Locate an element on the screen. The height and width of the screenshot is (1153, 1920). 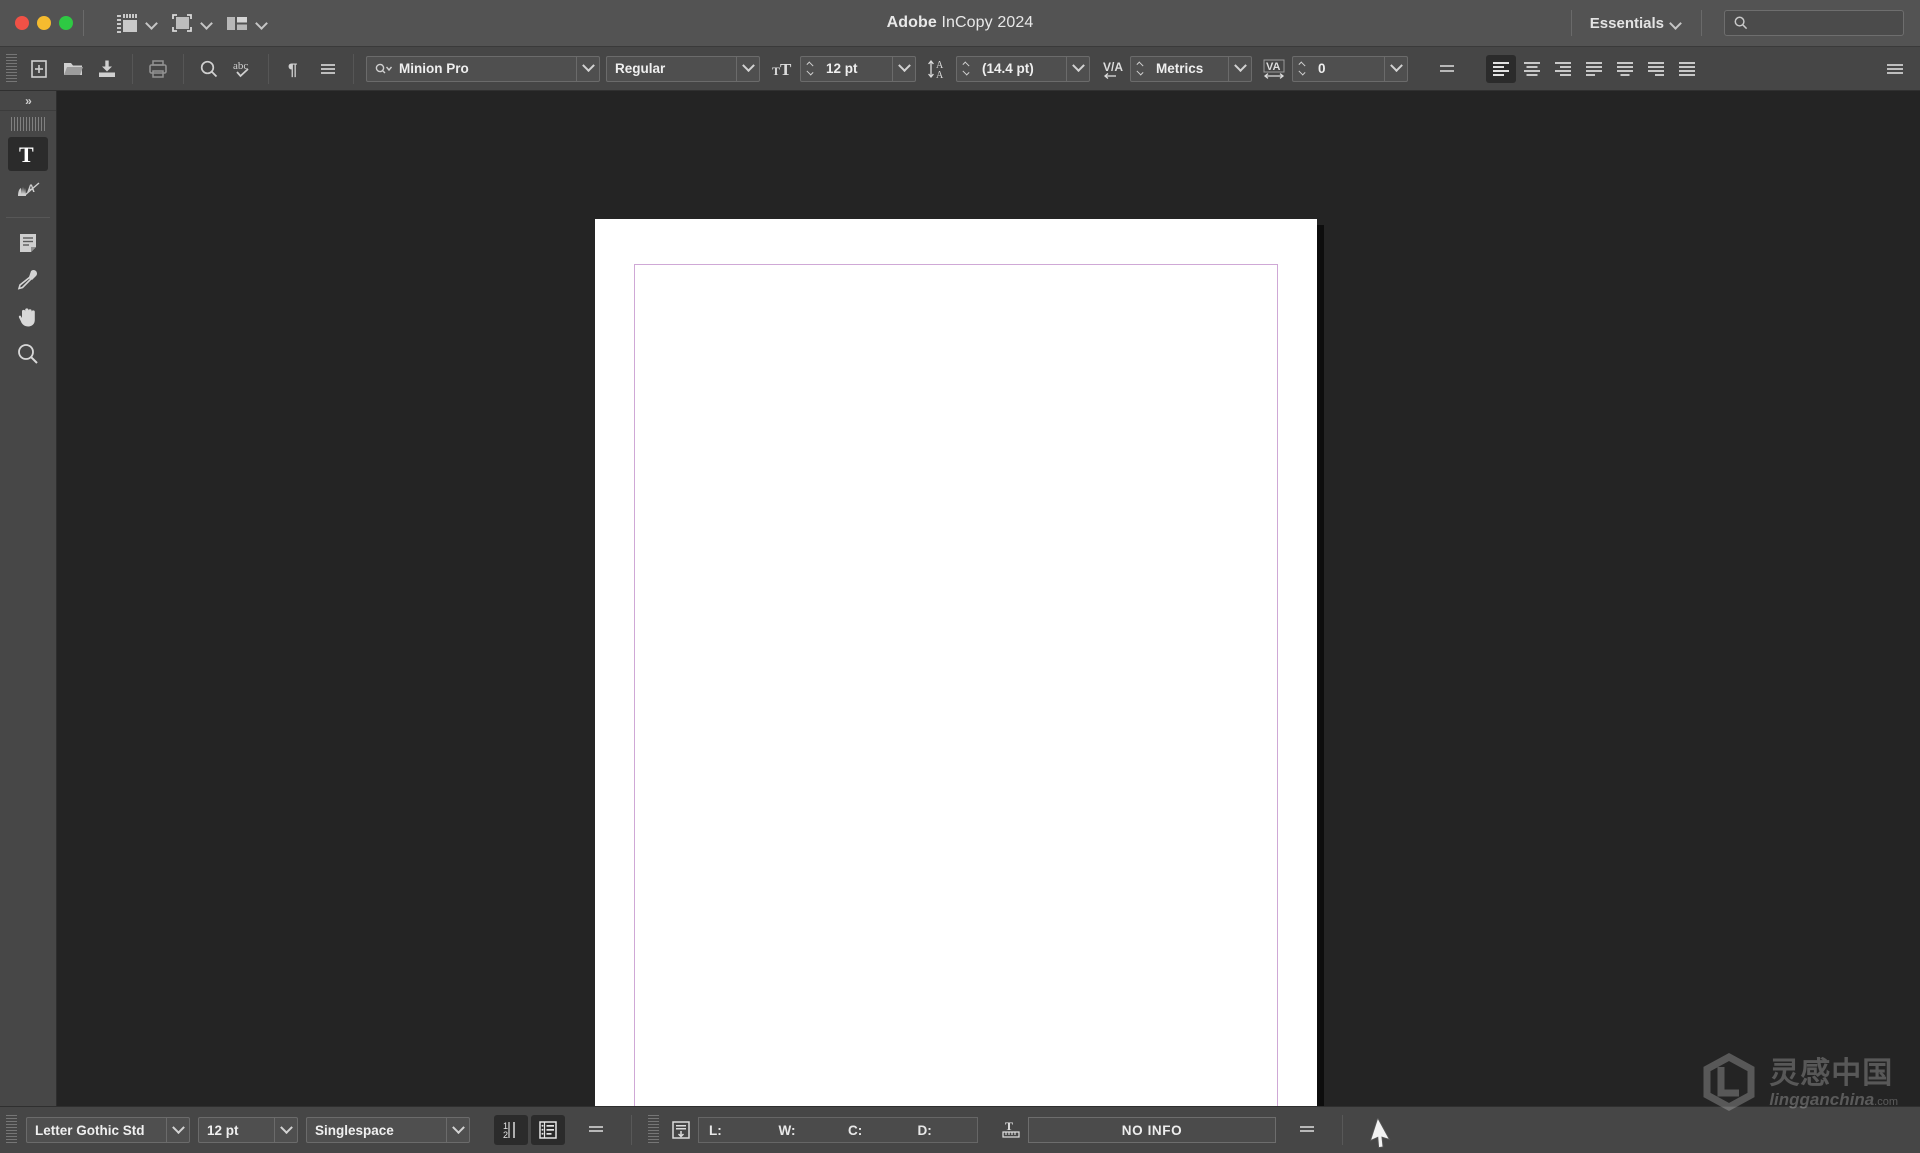
minimize-button is located at coordinates (44, 23).